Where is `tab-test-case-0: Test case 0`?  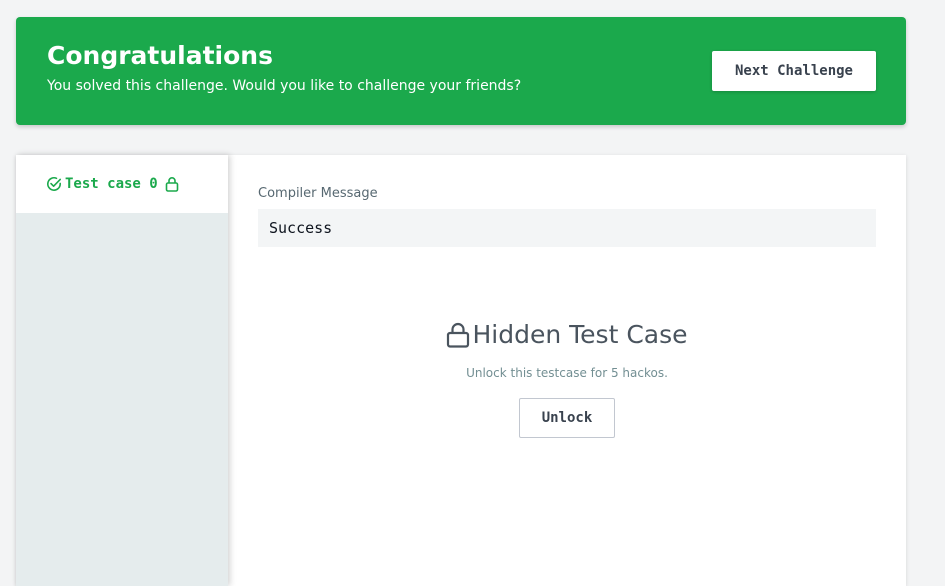 tab-test-case-0: Test case 0 is located at coordinates (122, 184).